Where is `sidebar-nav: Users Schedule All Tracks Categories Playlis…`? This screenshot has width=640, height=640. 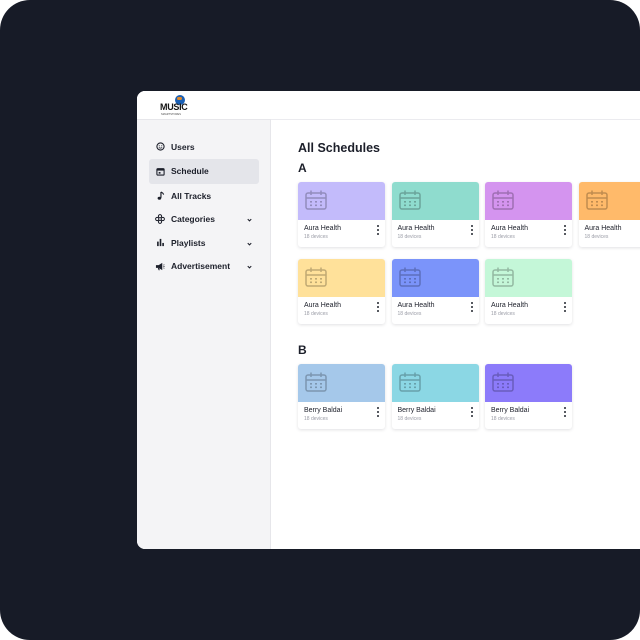
sidebar-nav: Users Schedule All Tracks Categories Playlis… is located at coordinates (204, 206).